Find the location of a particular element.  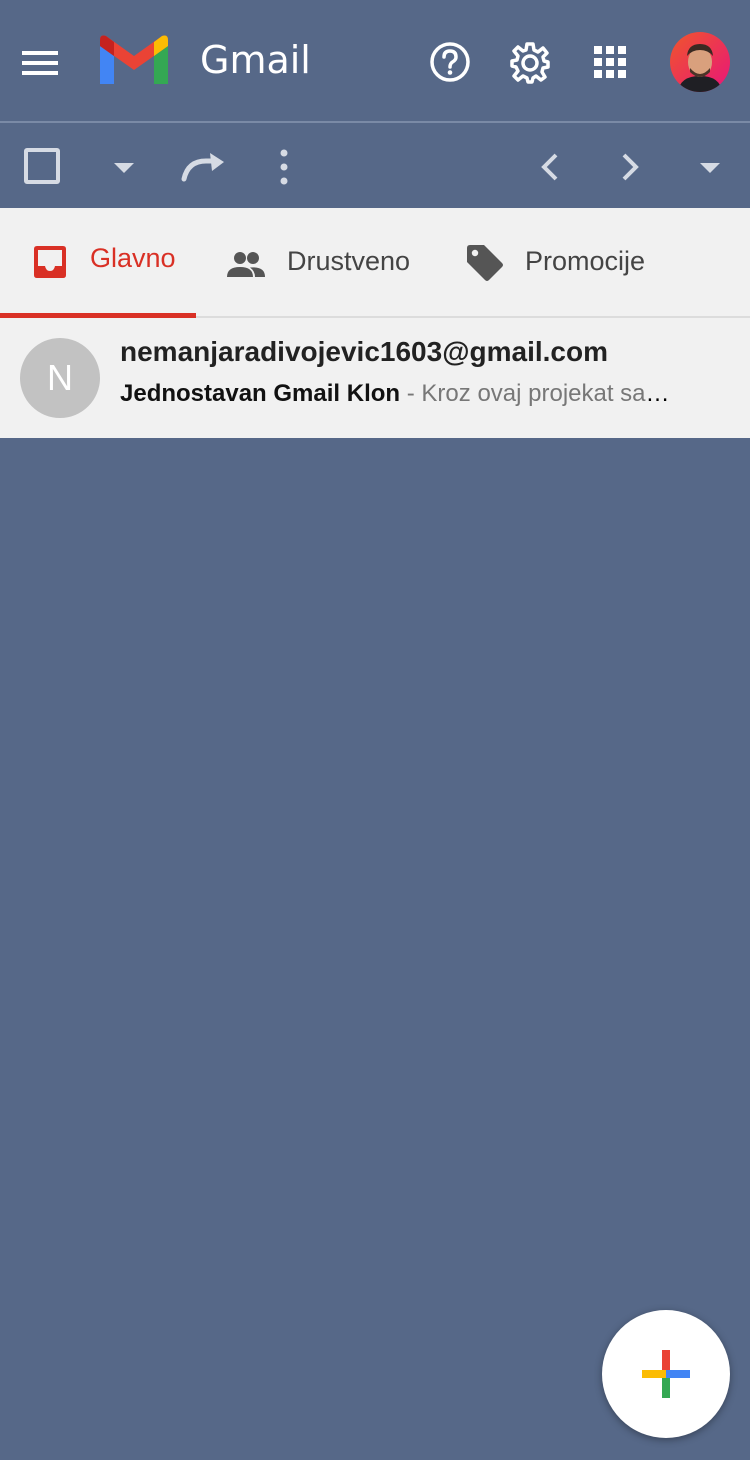

category-tabs: Glavno Drustveno Promocije is located at coordinates (375, 263).